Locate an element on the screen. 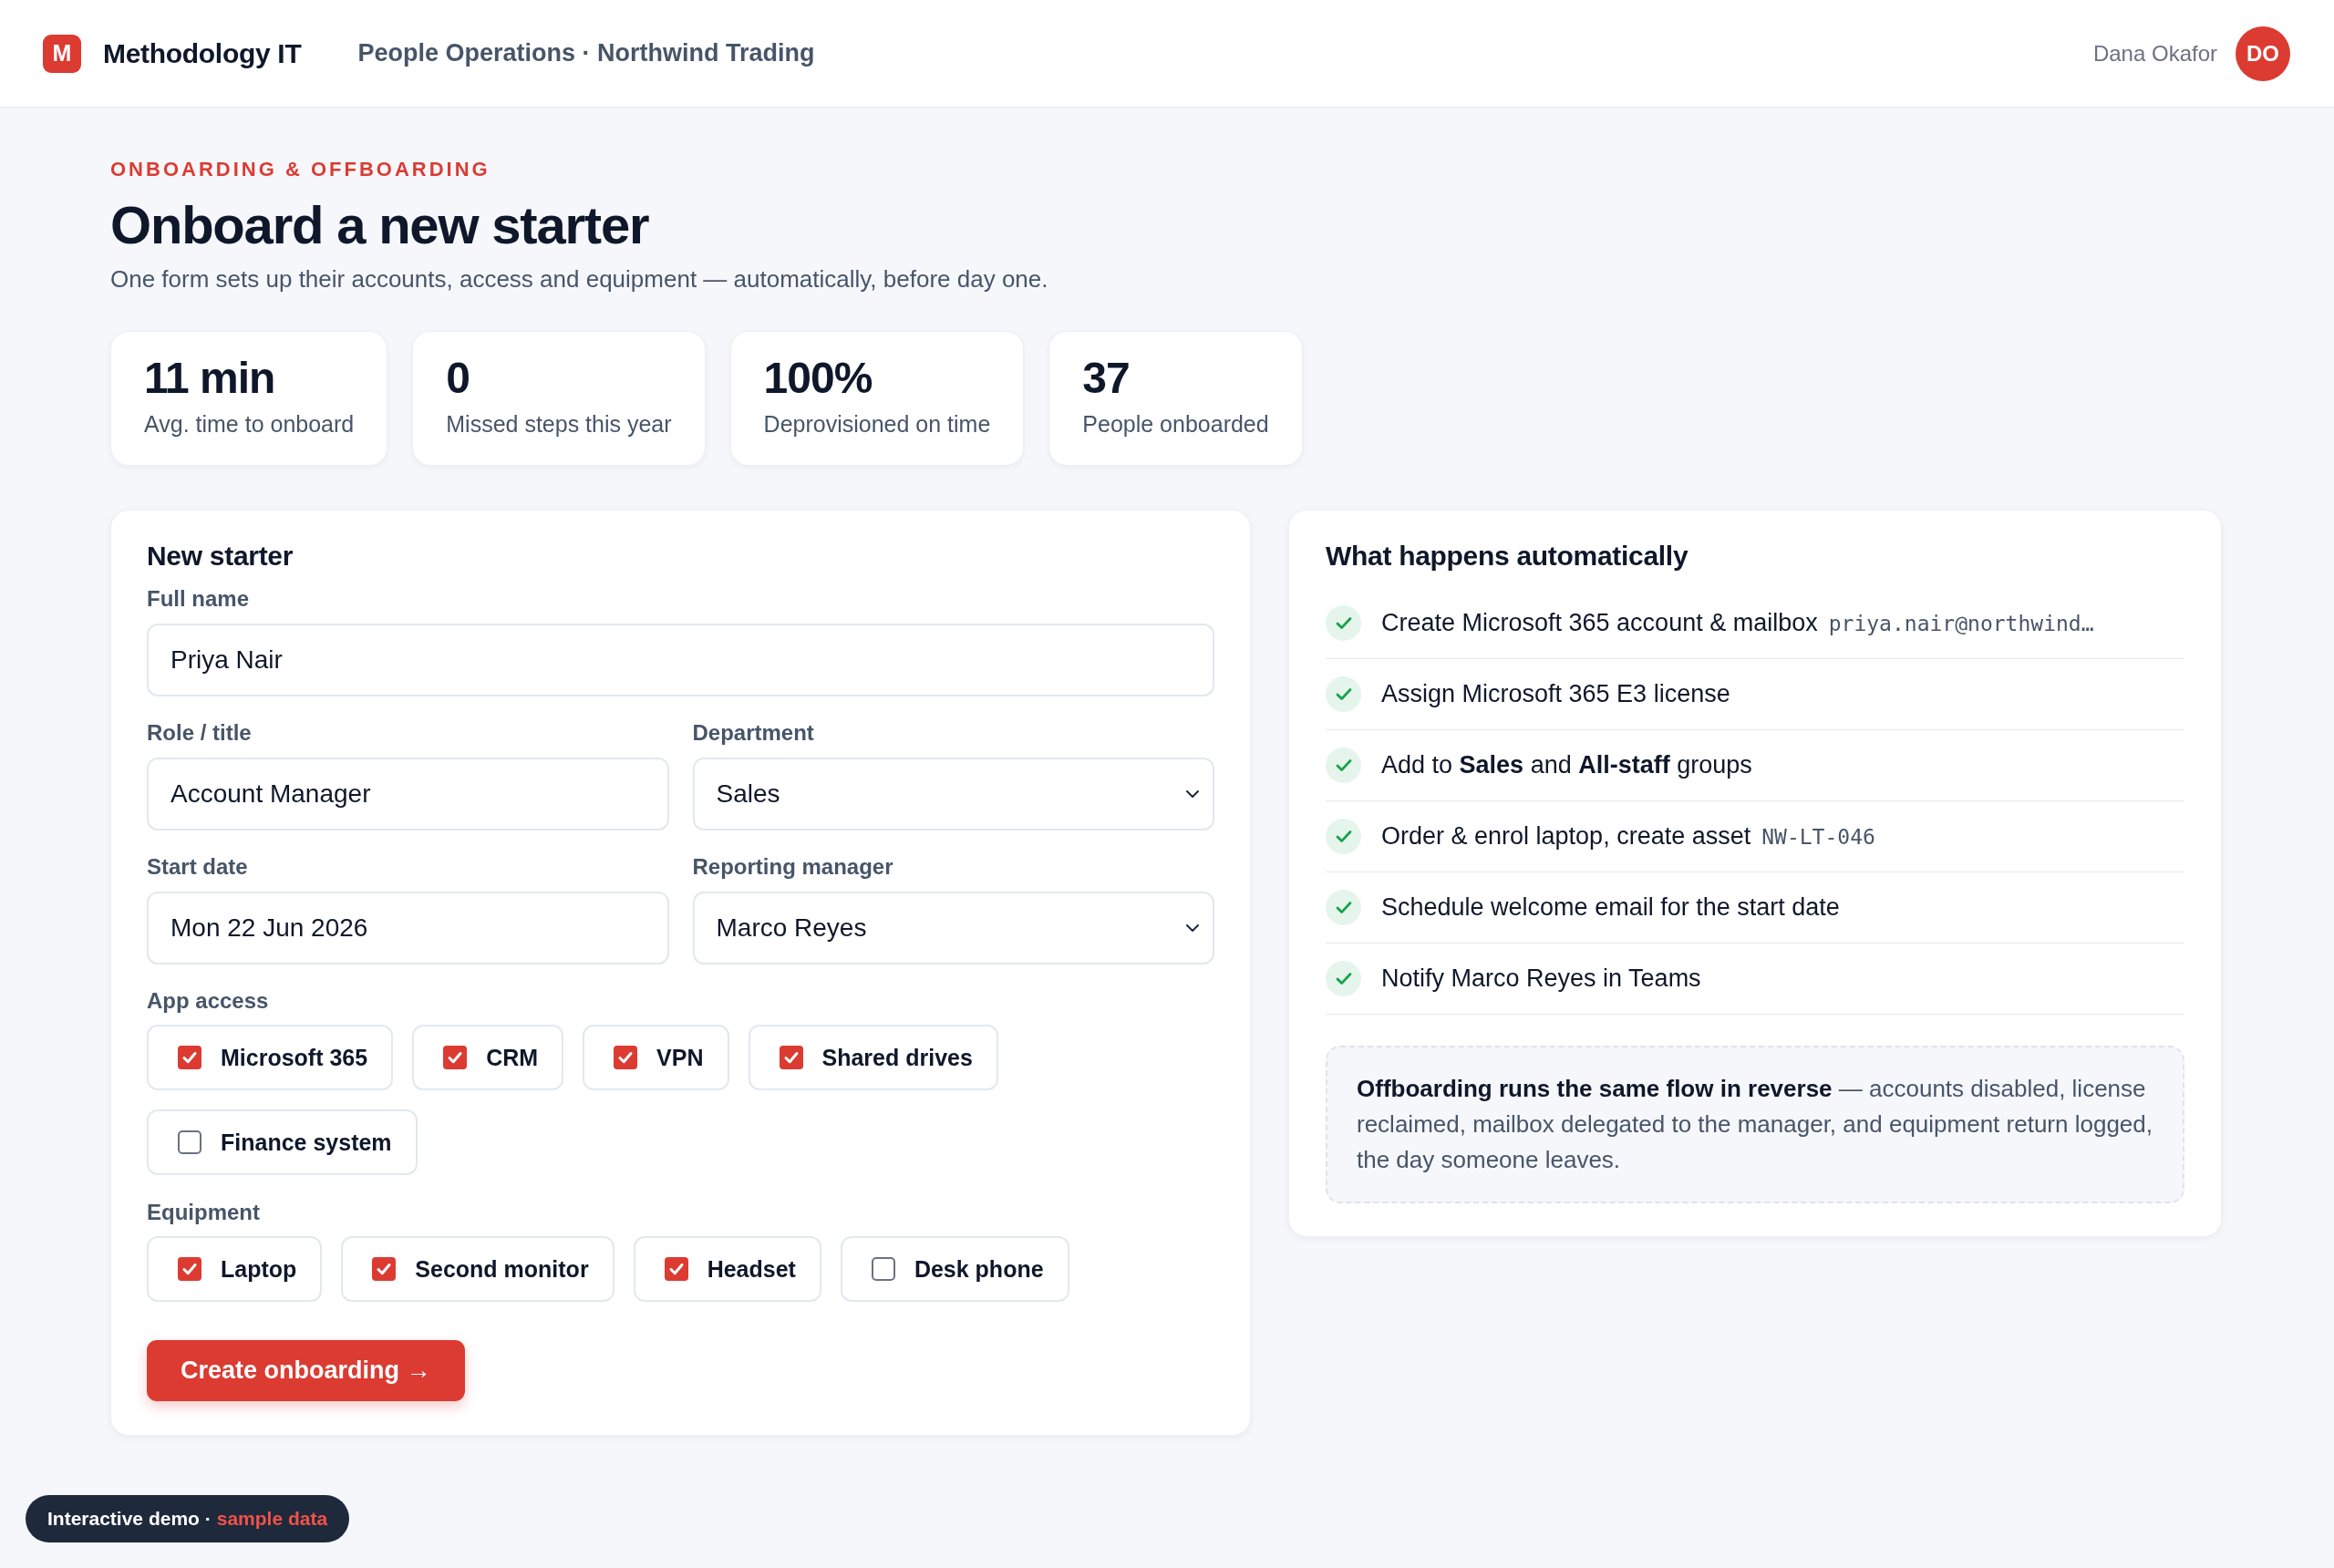 Image resolution: width=2334 pixels, height=1568 pixels. stat-label: Deprovisioned on time is located at coordinates (877, 424).